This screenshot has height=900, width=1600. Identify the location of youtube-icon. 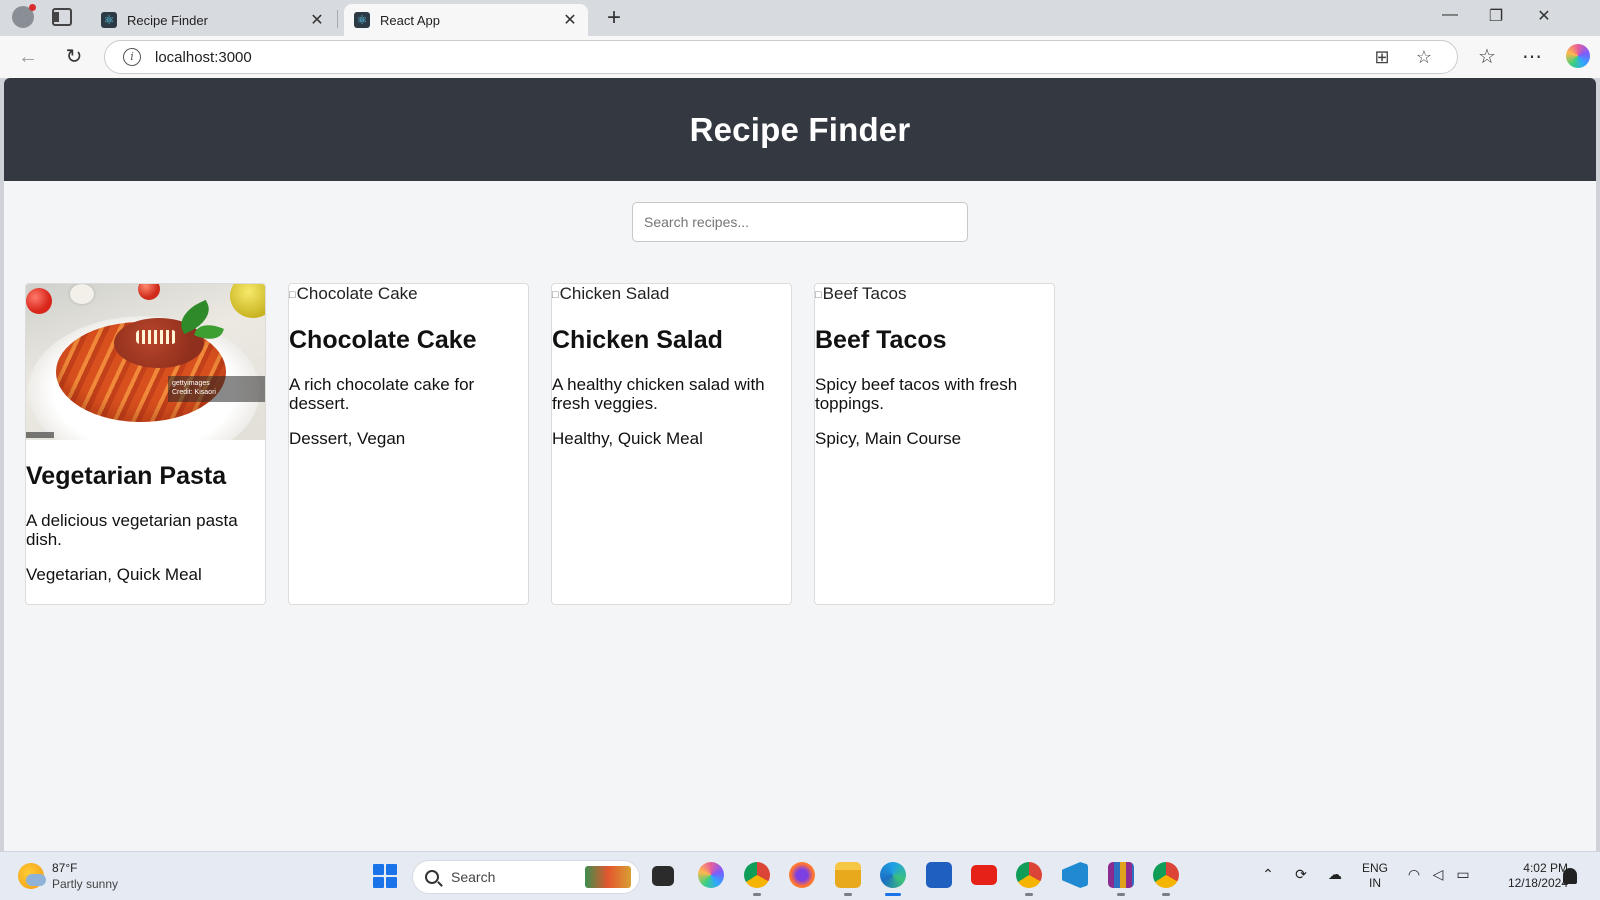
(984, 875).